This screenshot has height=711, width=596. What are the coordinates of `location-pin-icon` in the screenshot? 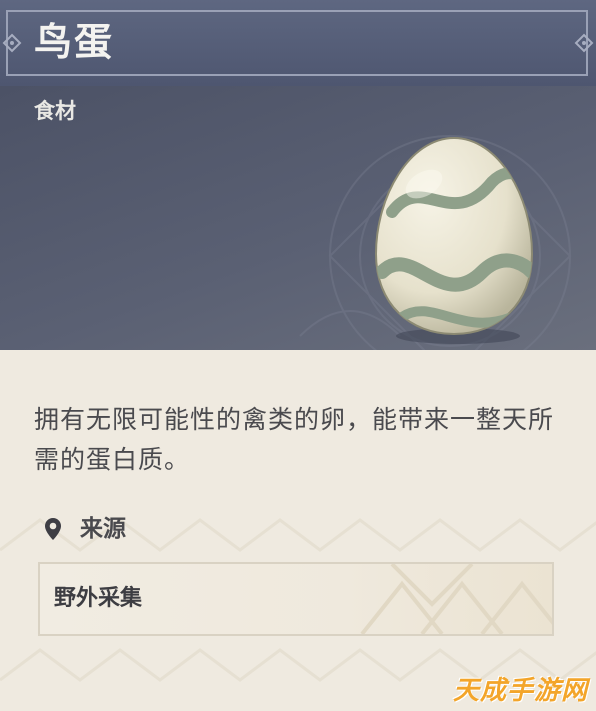 It's located at (53, 529).